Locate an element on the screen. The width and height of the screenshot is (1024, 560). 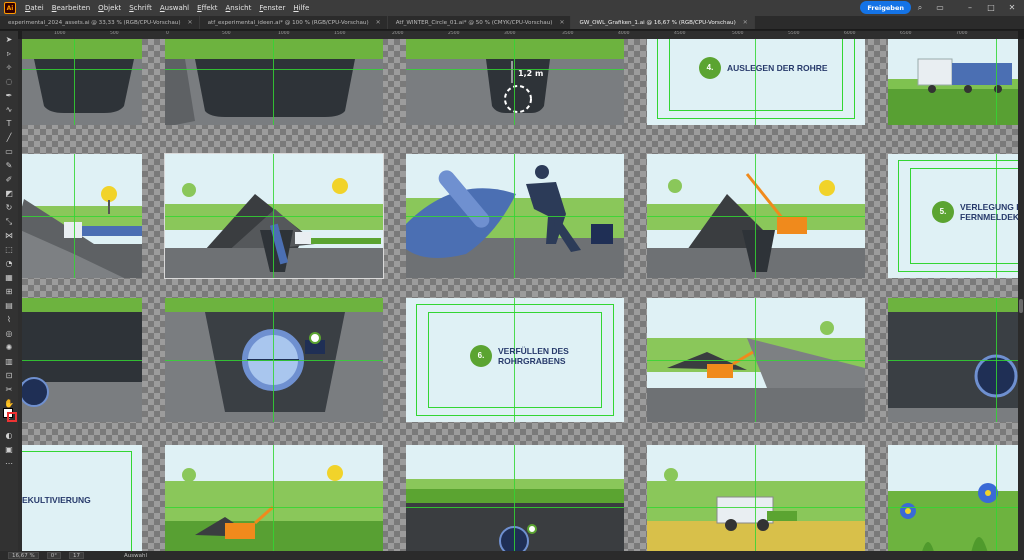
artboard-selected is located at coordinates (274, 216).